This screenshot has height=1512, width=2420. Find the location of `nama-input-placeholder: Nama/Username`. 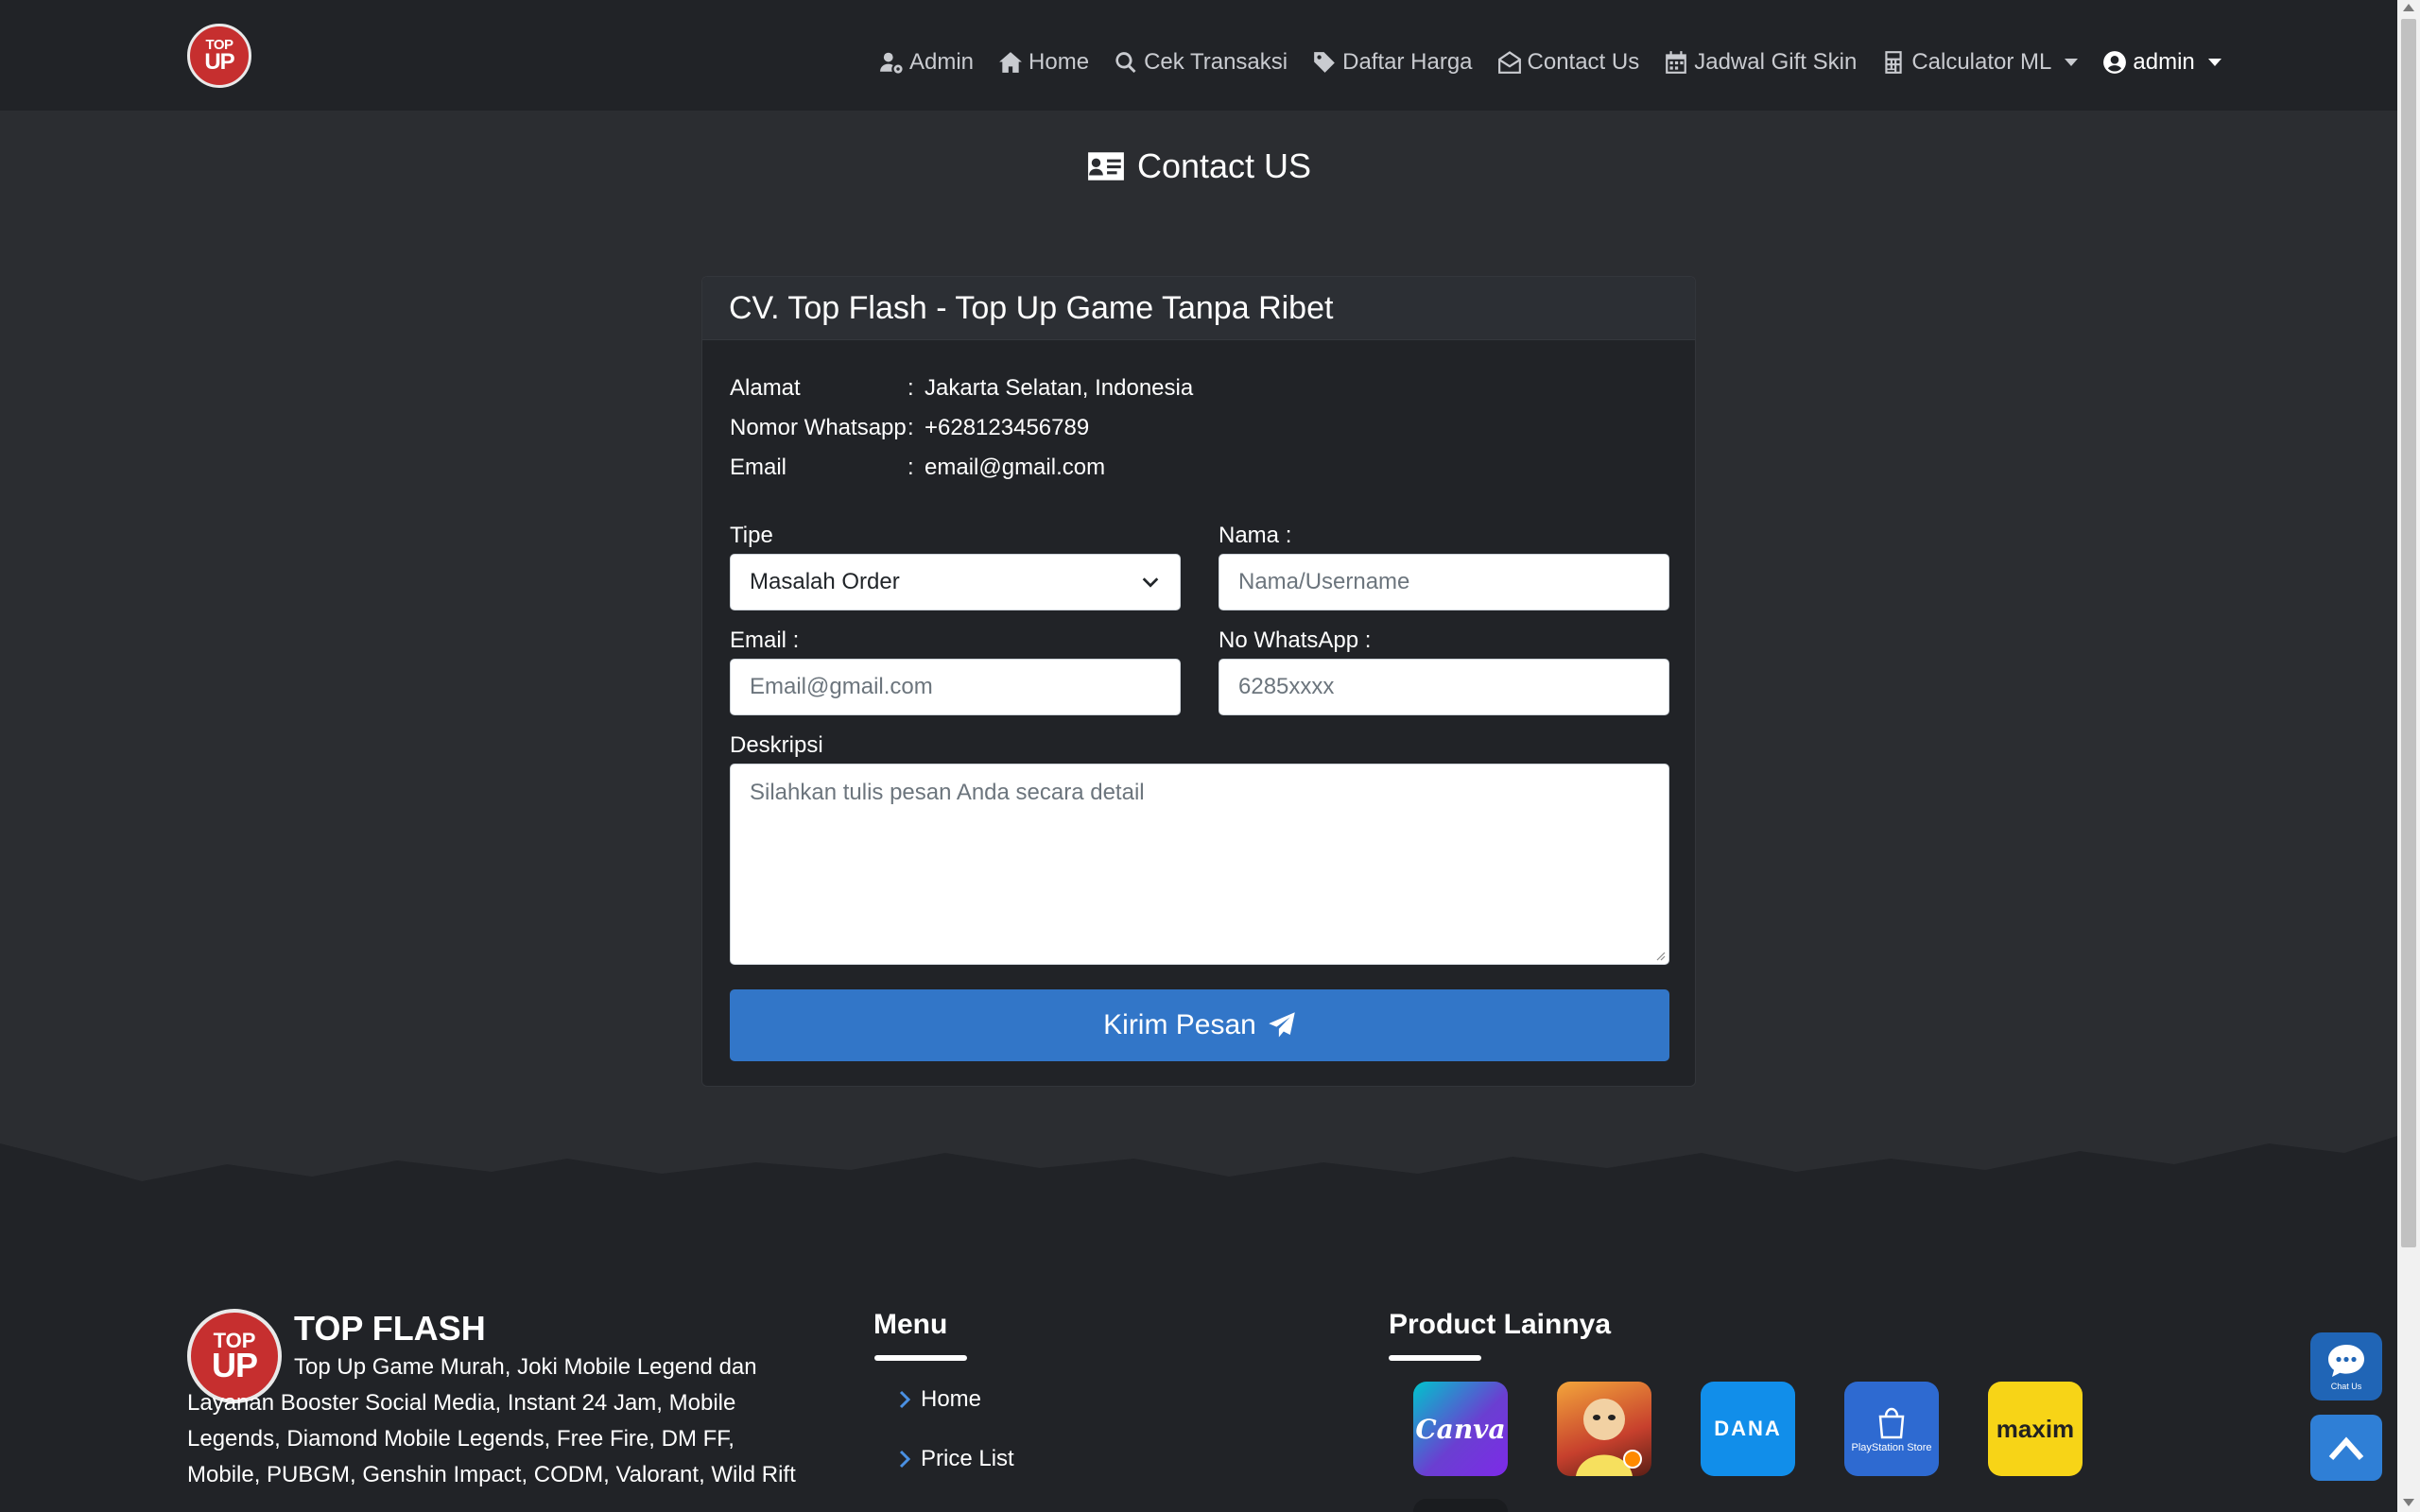

nama-input-placeholder: Nama/Username is located at coordinates (1324, 581).